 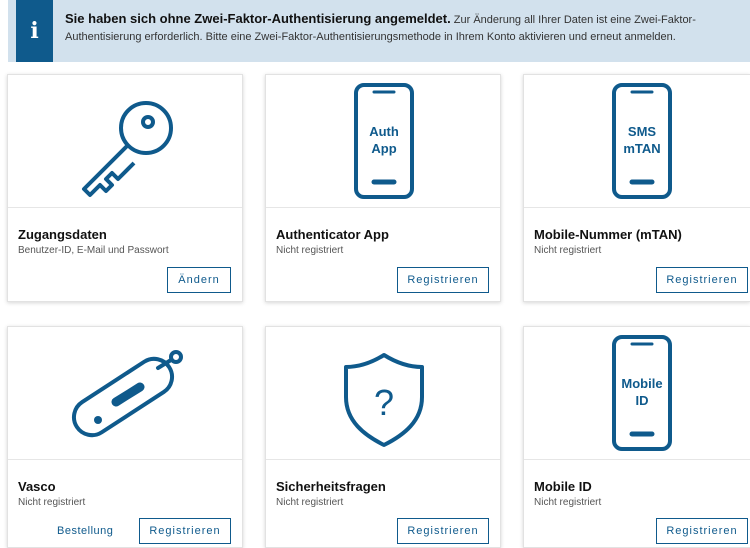 What do you see at coordinates (642, 131) in the screenshot?
I see `phone-label-line1: SMS` at bounding box center [642, 131].